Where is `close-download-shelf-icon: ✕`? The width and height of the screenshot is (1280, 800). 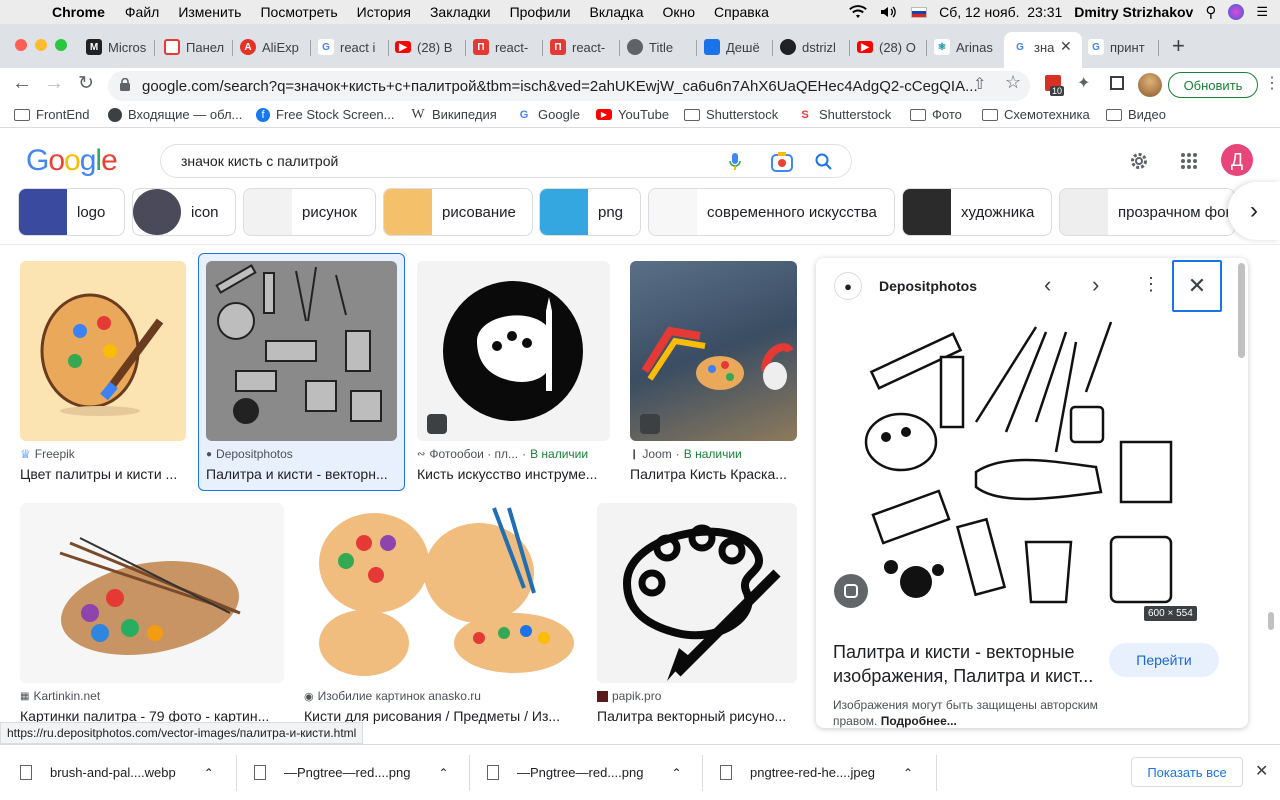 close-download-shelf-icon: ✕ is located at coordinates (1261, 771).